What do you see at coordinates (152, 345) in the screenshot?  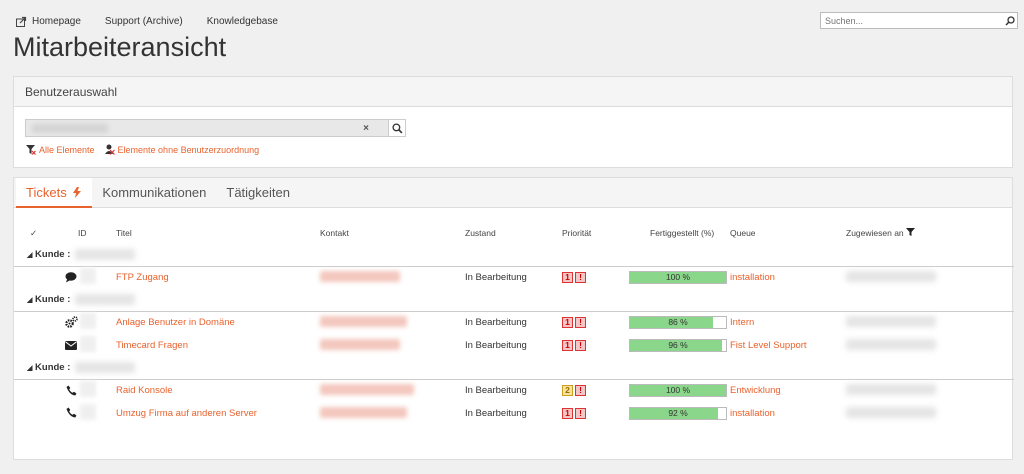 I see `ticket-title-link: Timecard Fragen` at bounding box center [152, 345].